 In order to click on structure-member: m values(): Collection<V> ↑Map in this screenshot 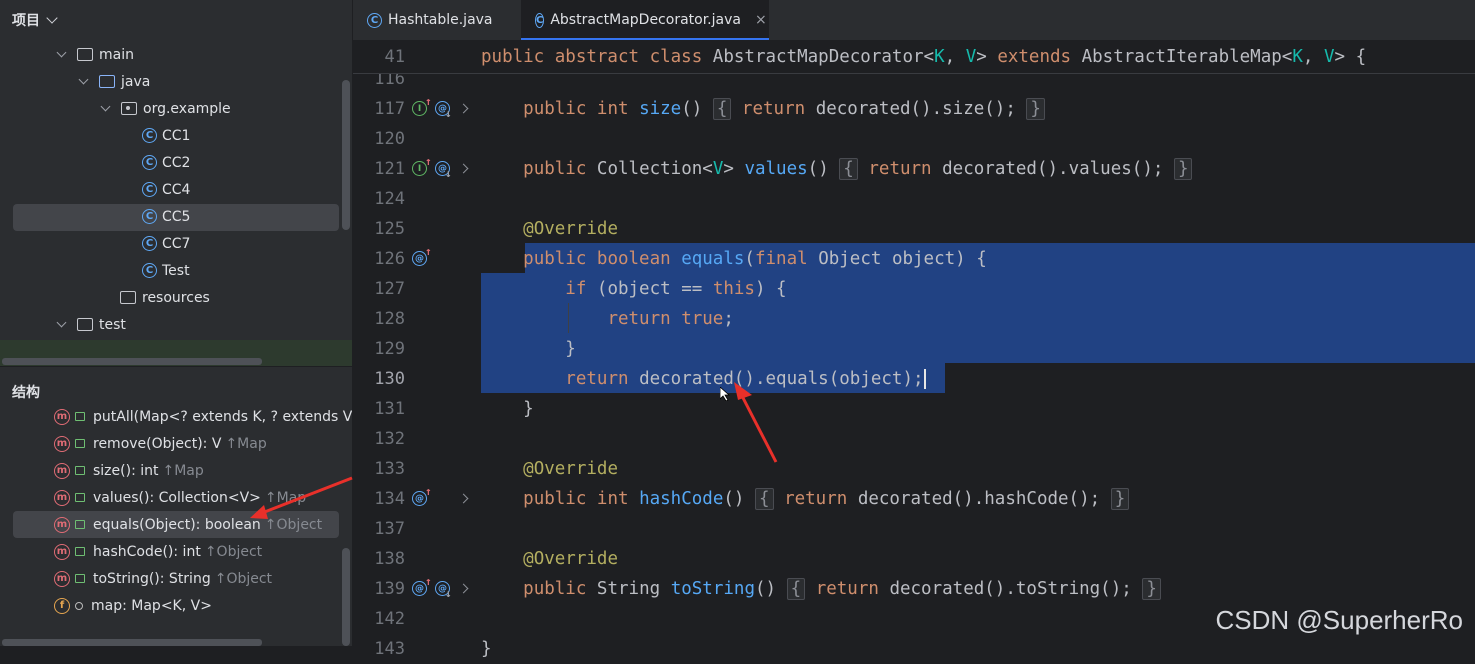, I will do `click(180, 497)`.